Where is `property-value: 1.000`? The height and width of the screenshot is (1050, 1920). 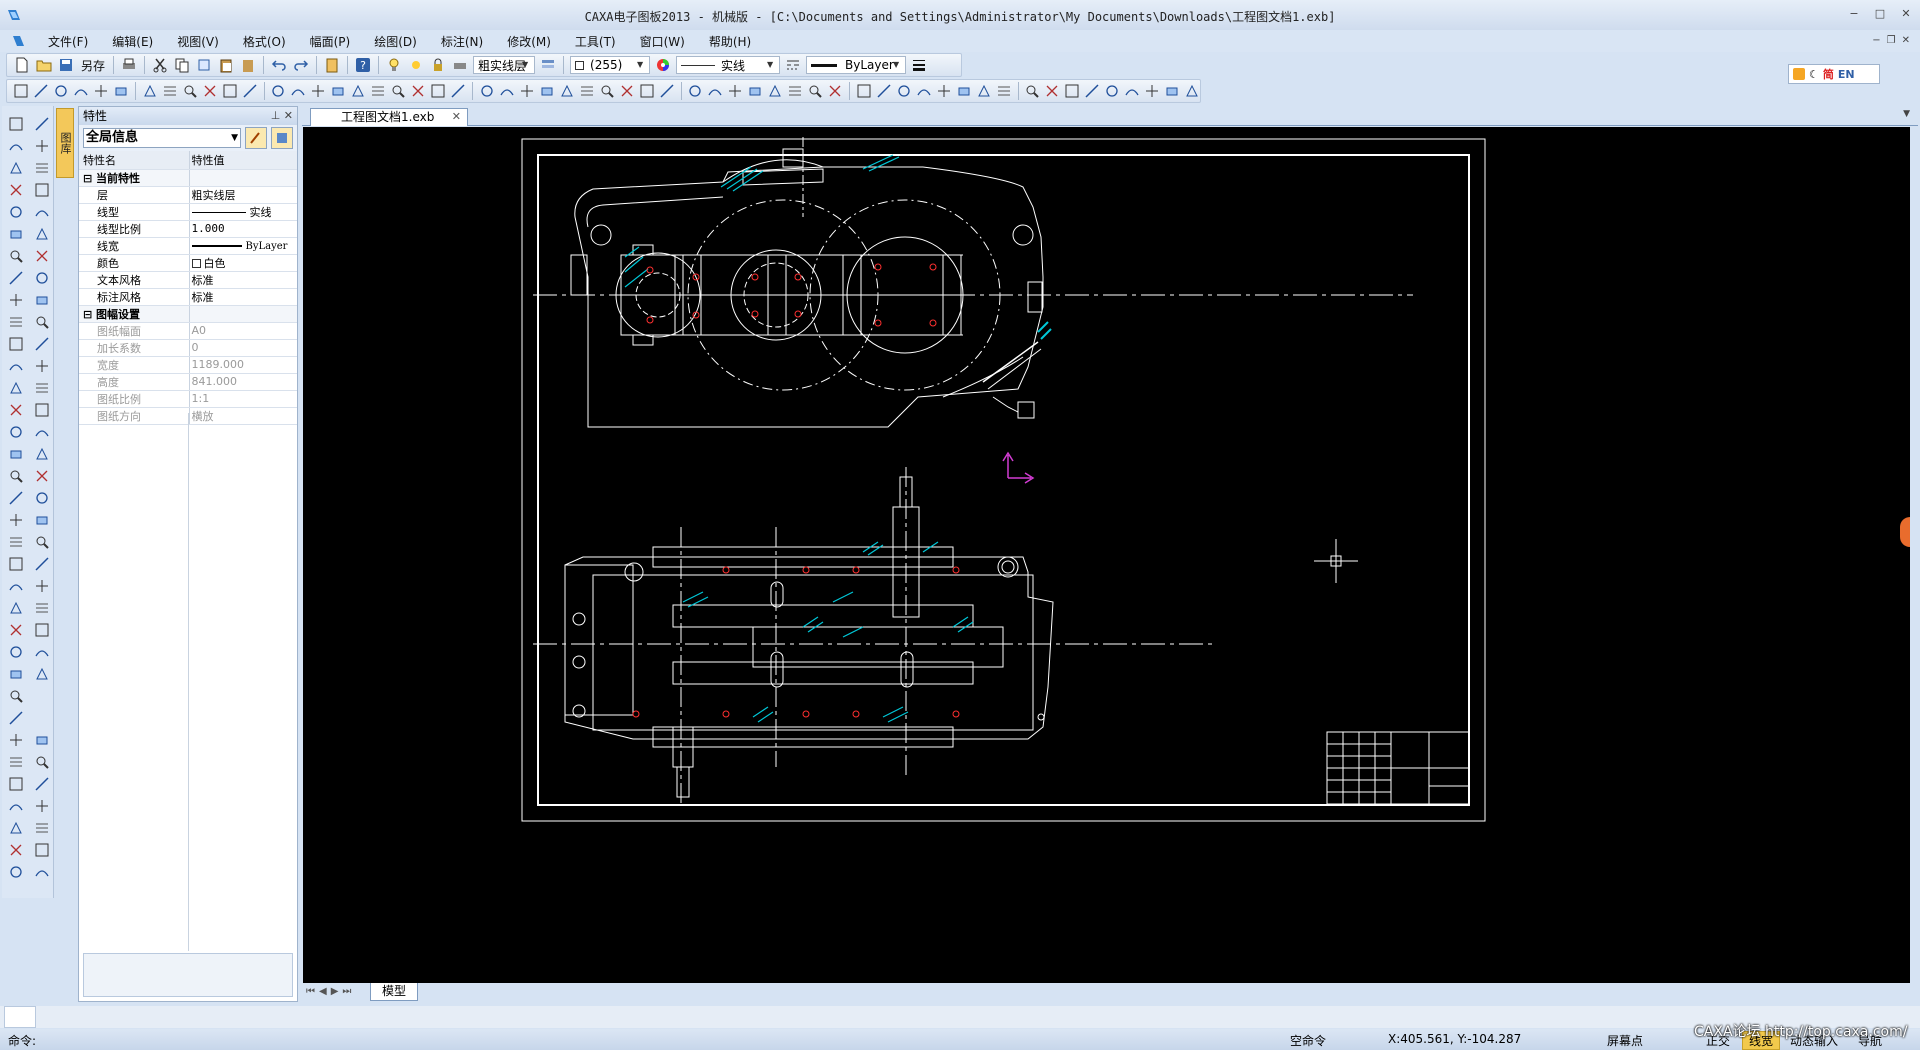
property-value: 1.000 is located at coordinates (243, 229).